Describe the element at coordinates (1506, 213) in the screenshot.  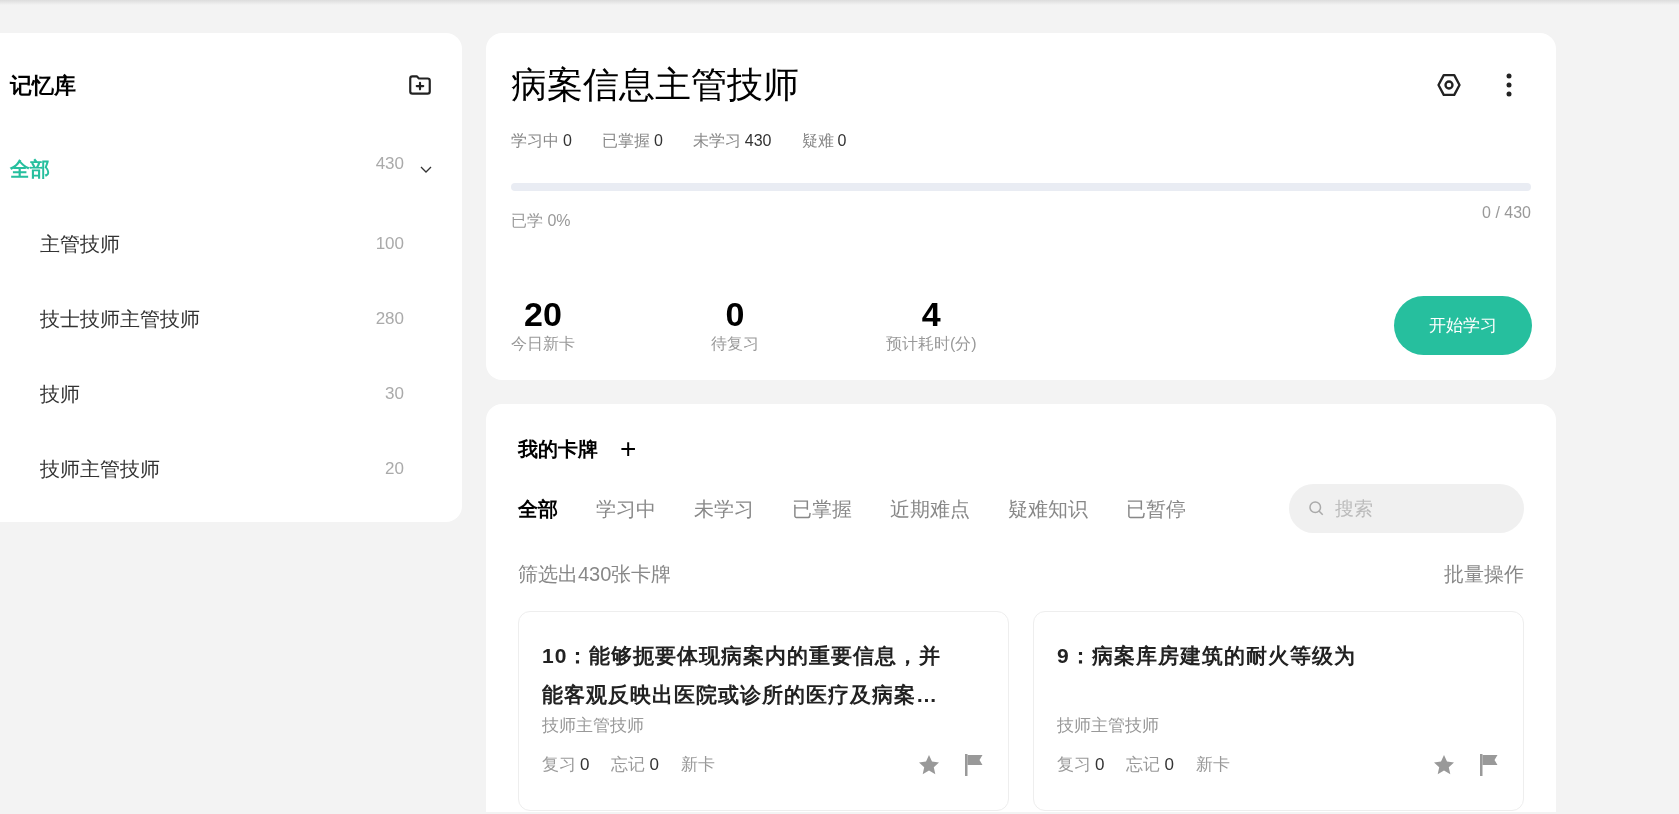
I see `progress-reading: 0 / 430` at that location.